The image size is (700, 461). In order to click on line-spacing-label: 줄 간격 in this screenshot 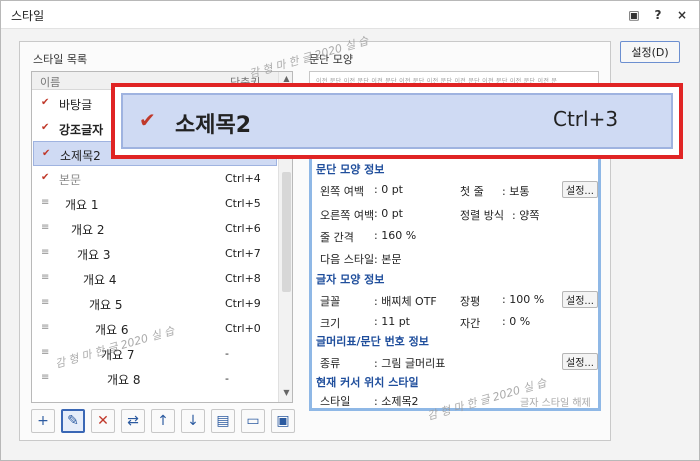, I will do `click(337, 237)`.